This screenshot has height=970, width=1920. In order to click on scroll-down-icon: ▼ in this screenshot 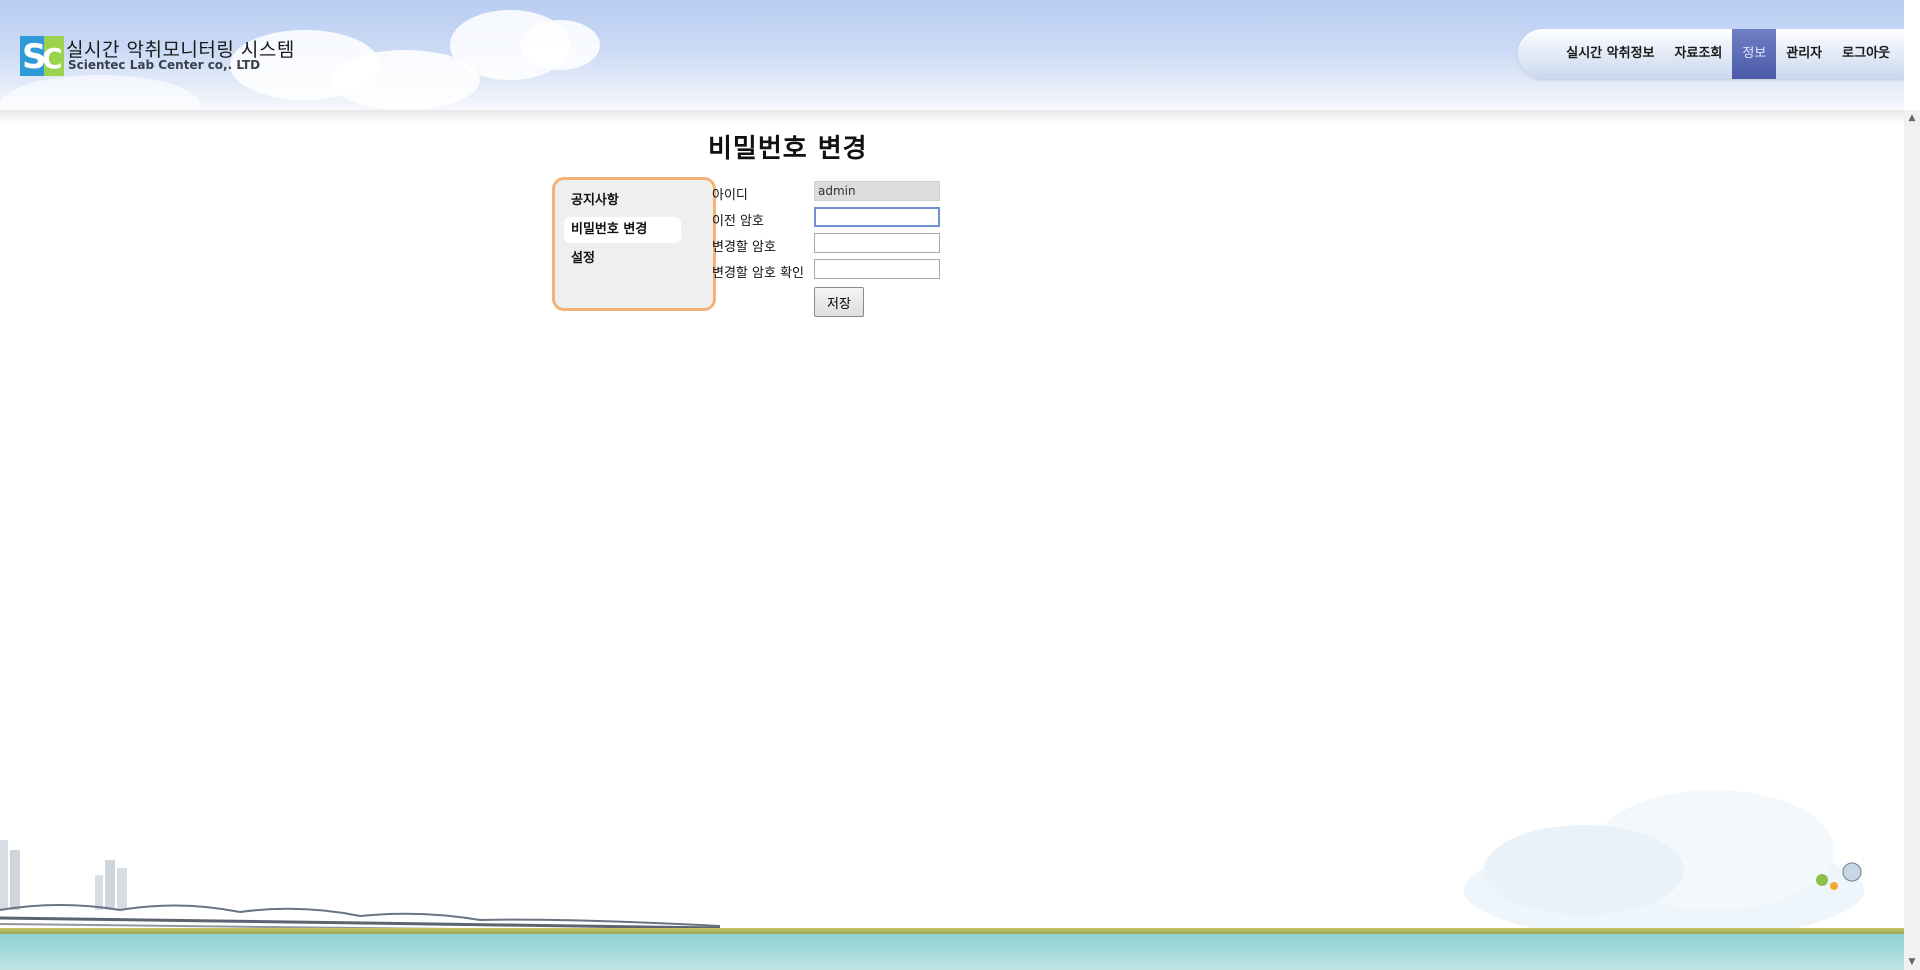, I will do `click(1912, 962)`.